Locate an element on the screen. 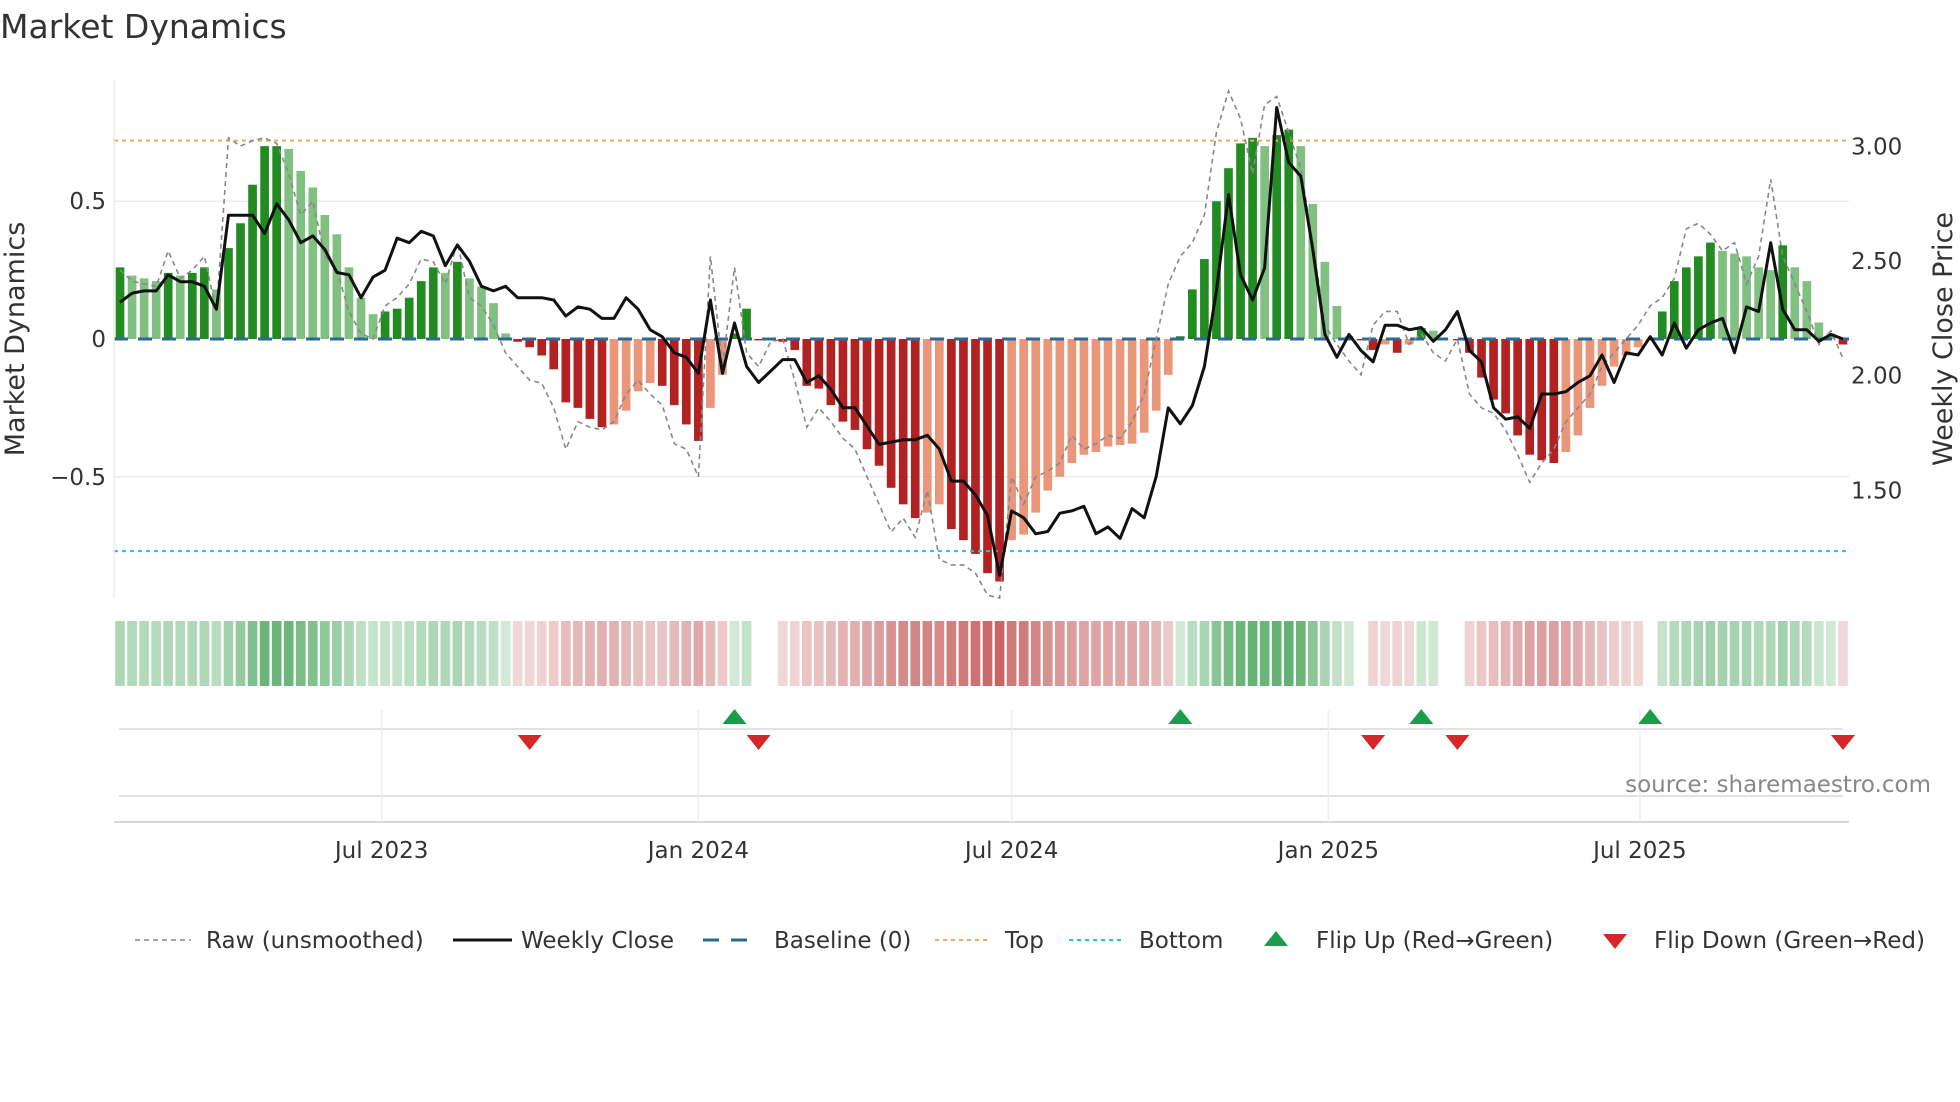  x-tick-label: Jan 2025 is located at coordinates (1327, 851).